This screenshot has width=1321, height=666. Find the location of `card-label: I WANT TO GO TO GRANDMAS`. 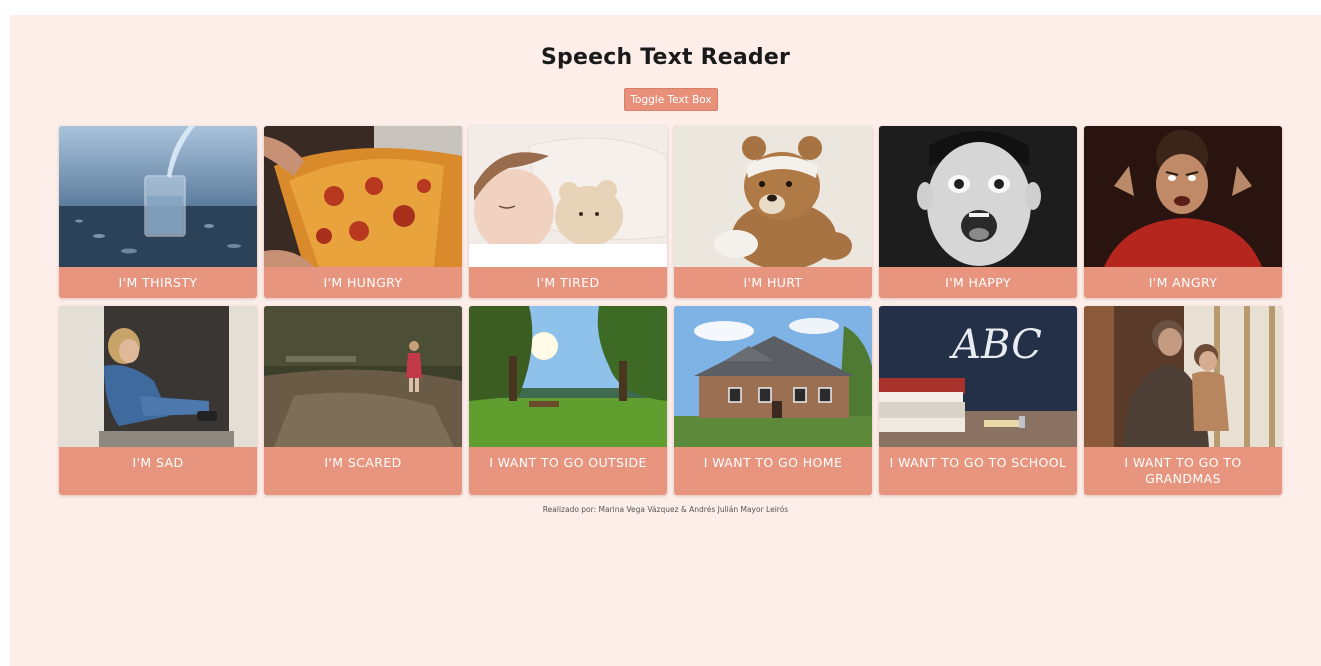

card-label: I WANT TO GO TO GRANDMAS is located at coordinates (1183, 470).